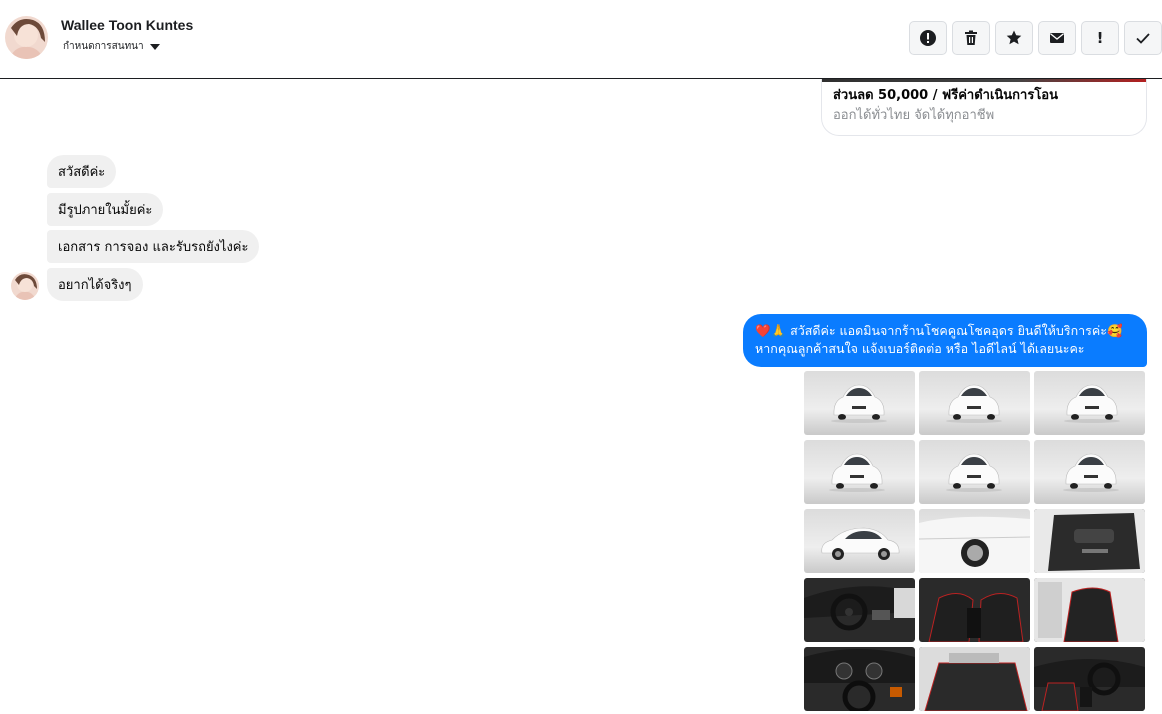 The width and height of the screenshot is (1162, 714). Describe the element at coordinates (25, 286) in the screenshot. I see `sender-avatar` at that location.